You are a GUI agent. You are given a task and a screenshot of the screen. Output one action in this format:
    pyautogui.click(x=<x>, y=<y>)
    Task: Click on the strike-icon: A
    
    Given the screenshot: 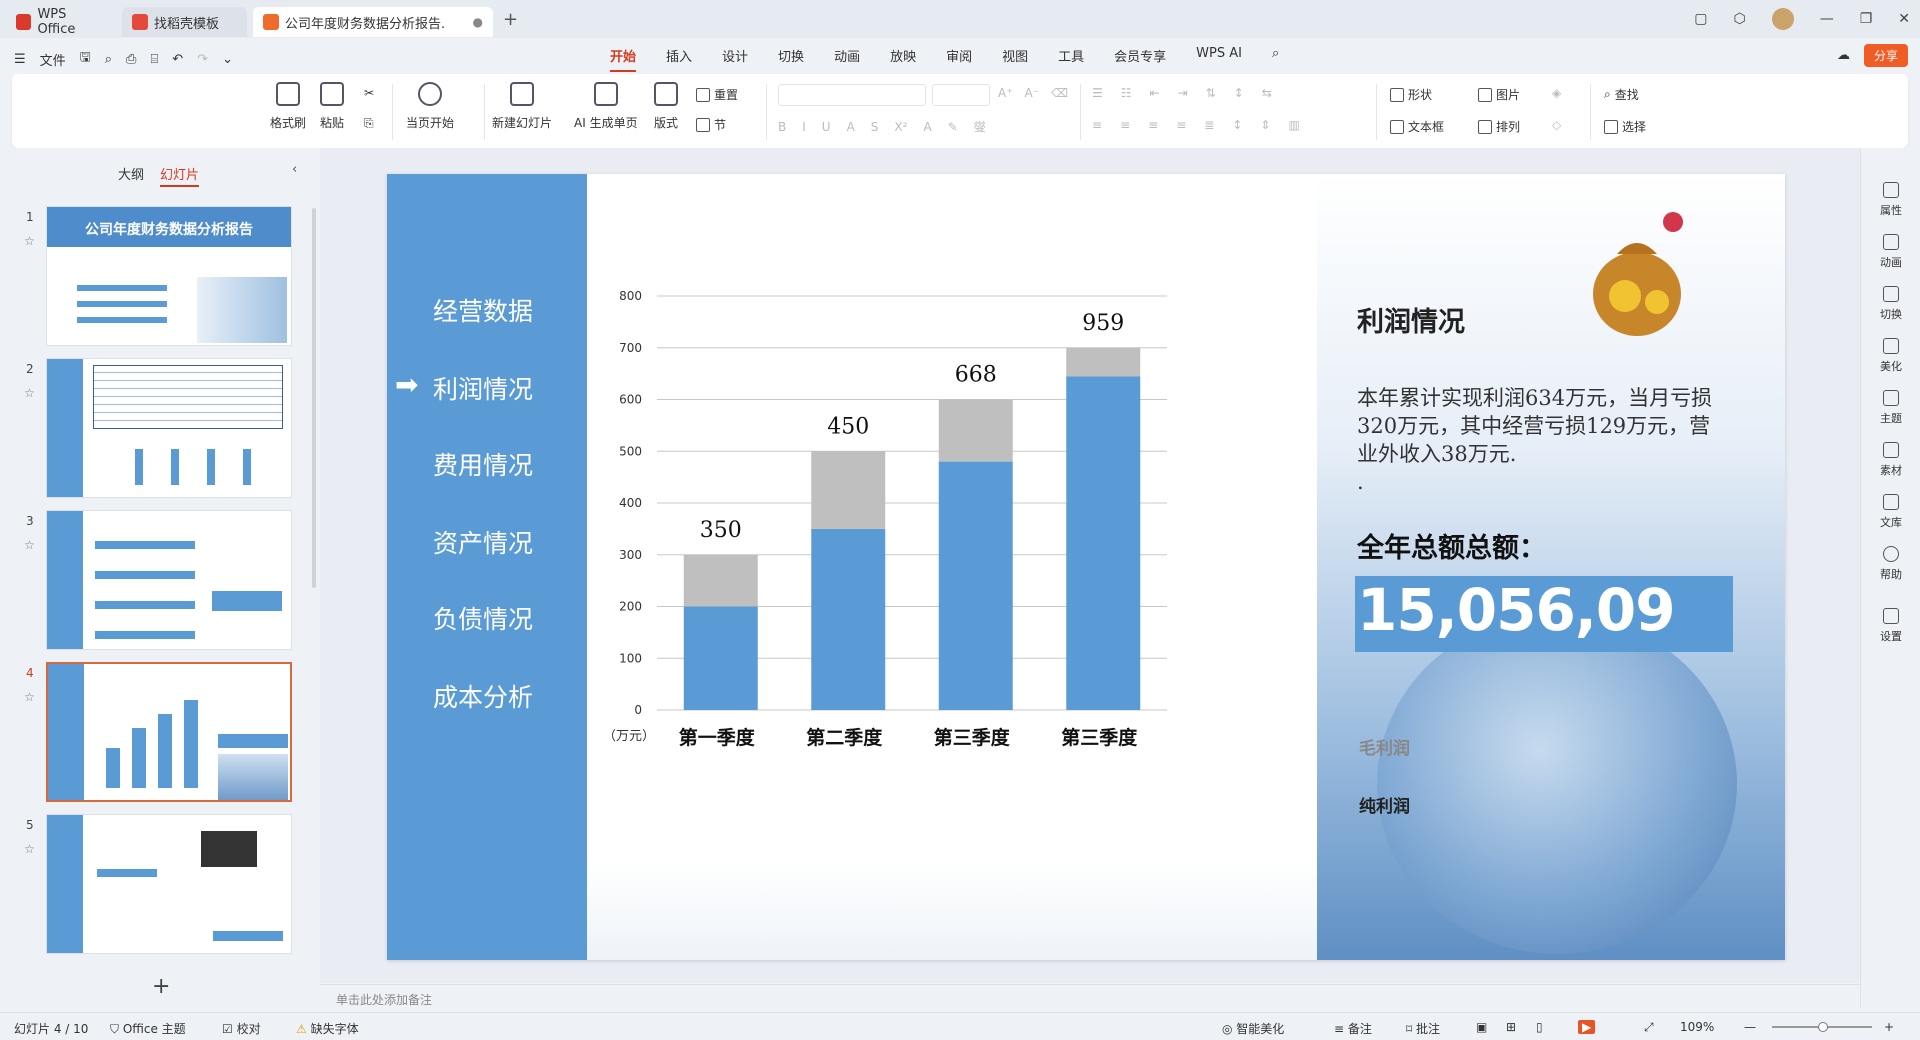 What is the action you would take?
    pyautogui.click(x=851, y=127)
    